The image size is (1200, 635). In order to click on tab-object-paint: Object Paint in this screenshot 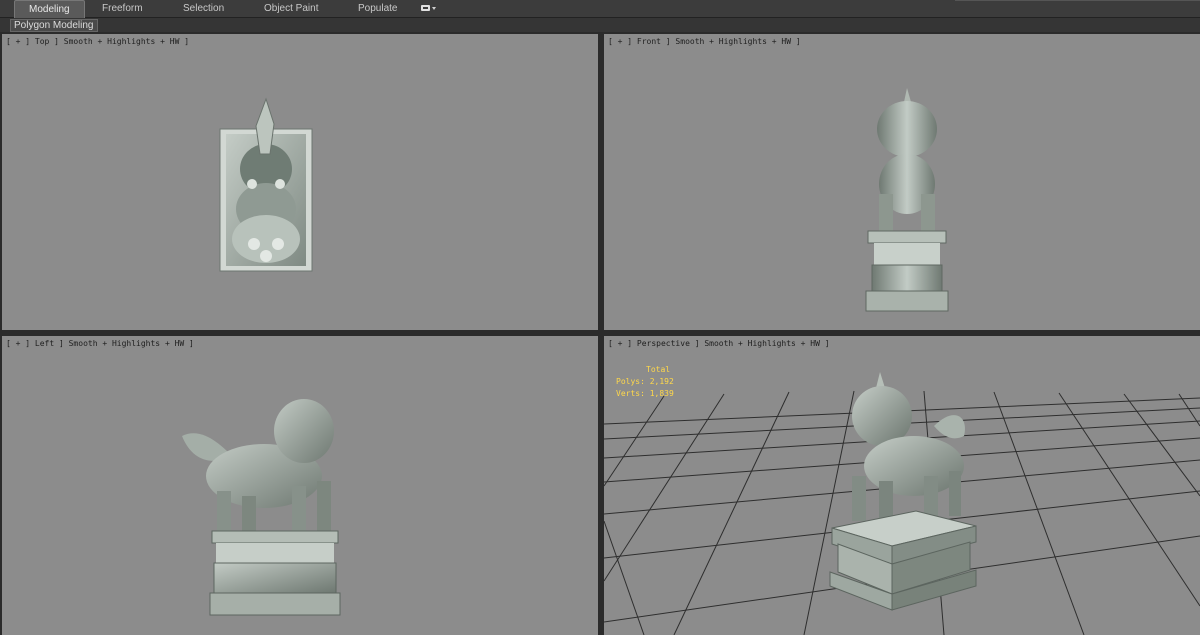, I will do `click(291, 9)`.